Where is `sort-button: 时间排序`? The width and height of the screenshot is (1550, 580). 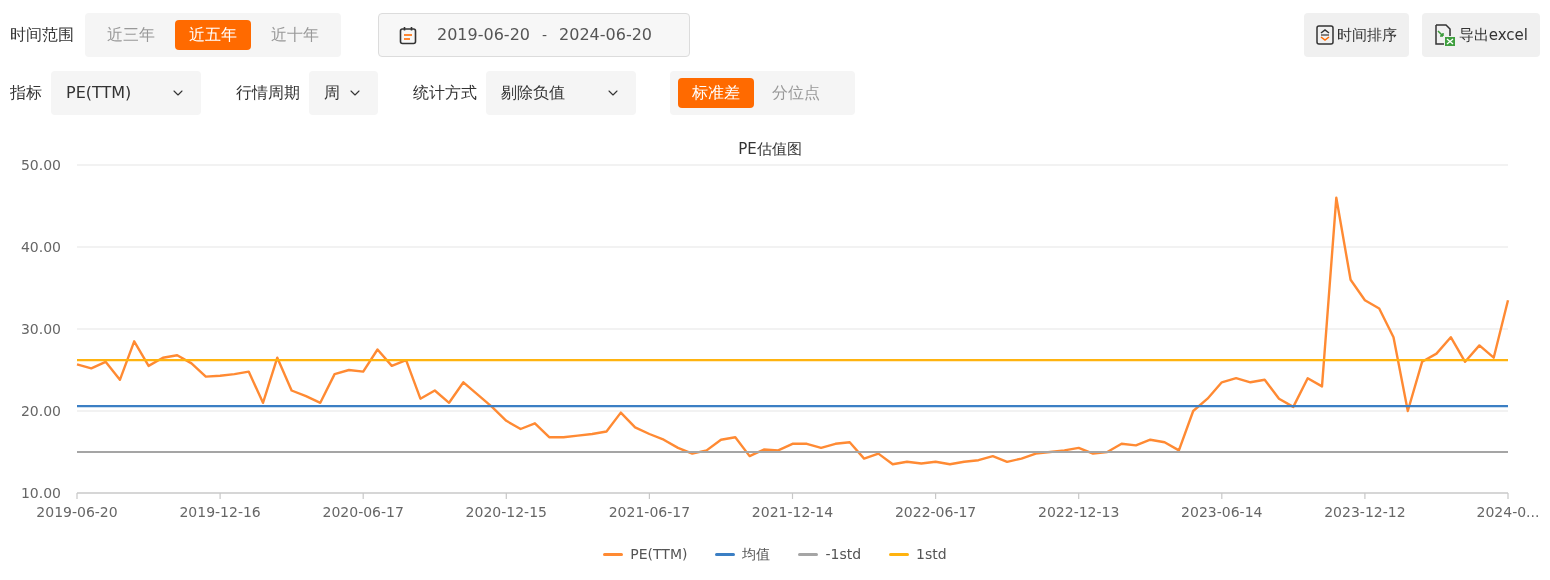 sort-button: 时间排序 is located at coordinates (1356, 35).